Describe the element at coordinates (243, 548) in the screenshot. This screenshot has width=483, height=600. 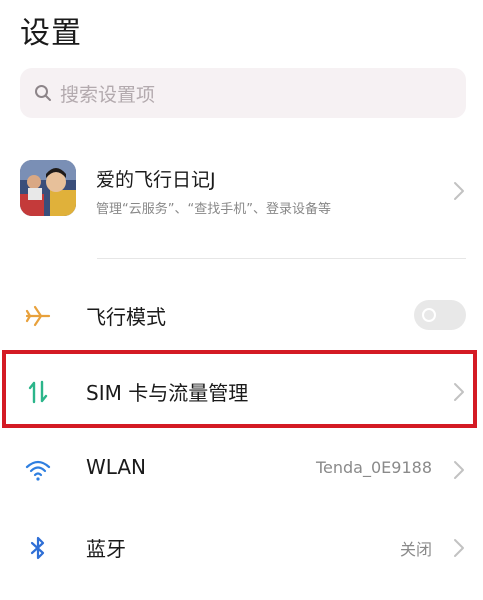
I see `settings-item-bluetooth: 蓝牙 关闭` at that location.